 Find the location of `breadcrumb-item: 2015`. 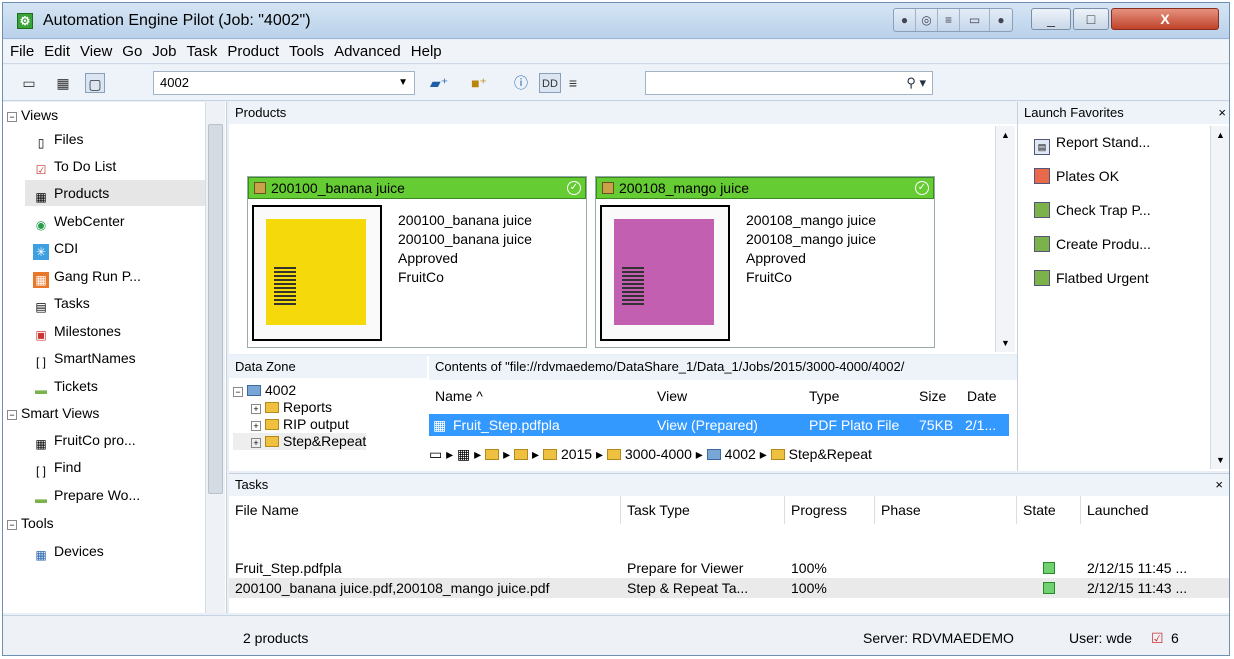

breadcrumb-item: 2015 is located at coordinates (576, 454).